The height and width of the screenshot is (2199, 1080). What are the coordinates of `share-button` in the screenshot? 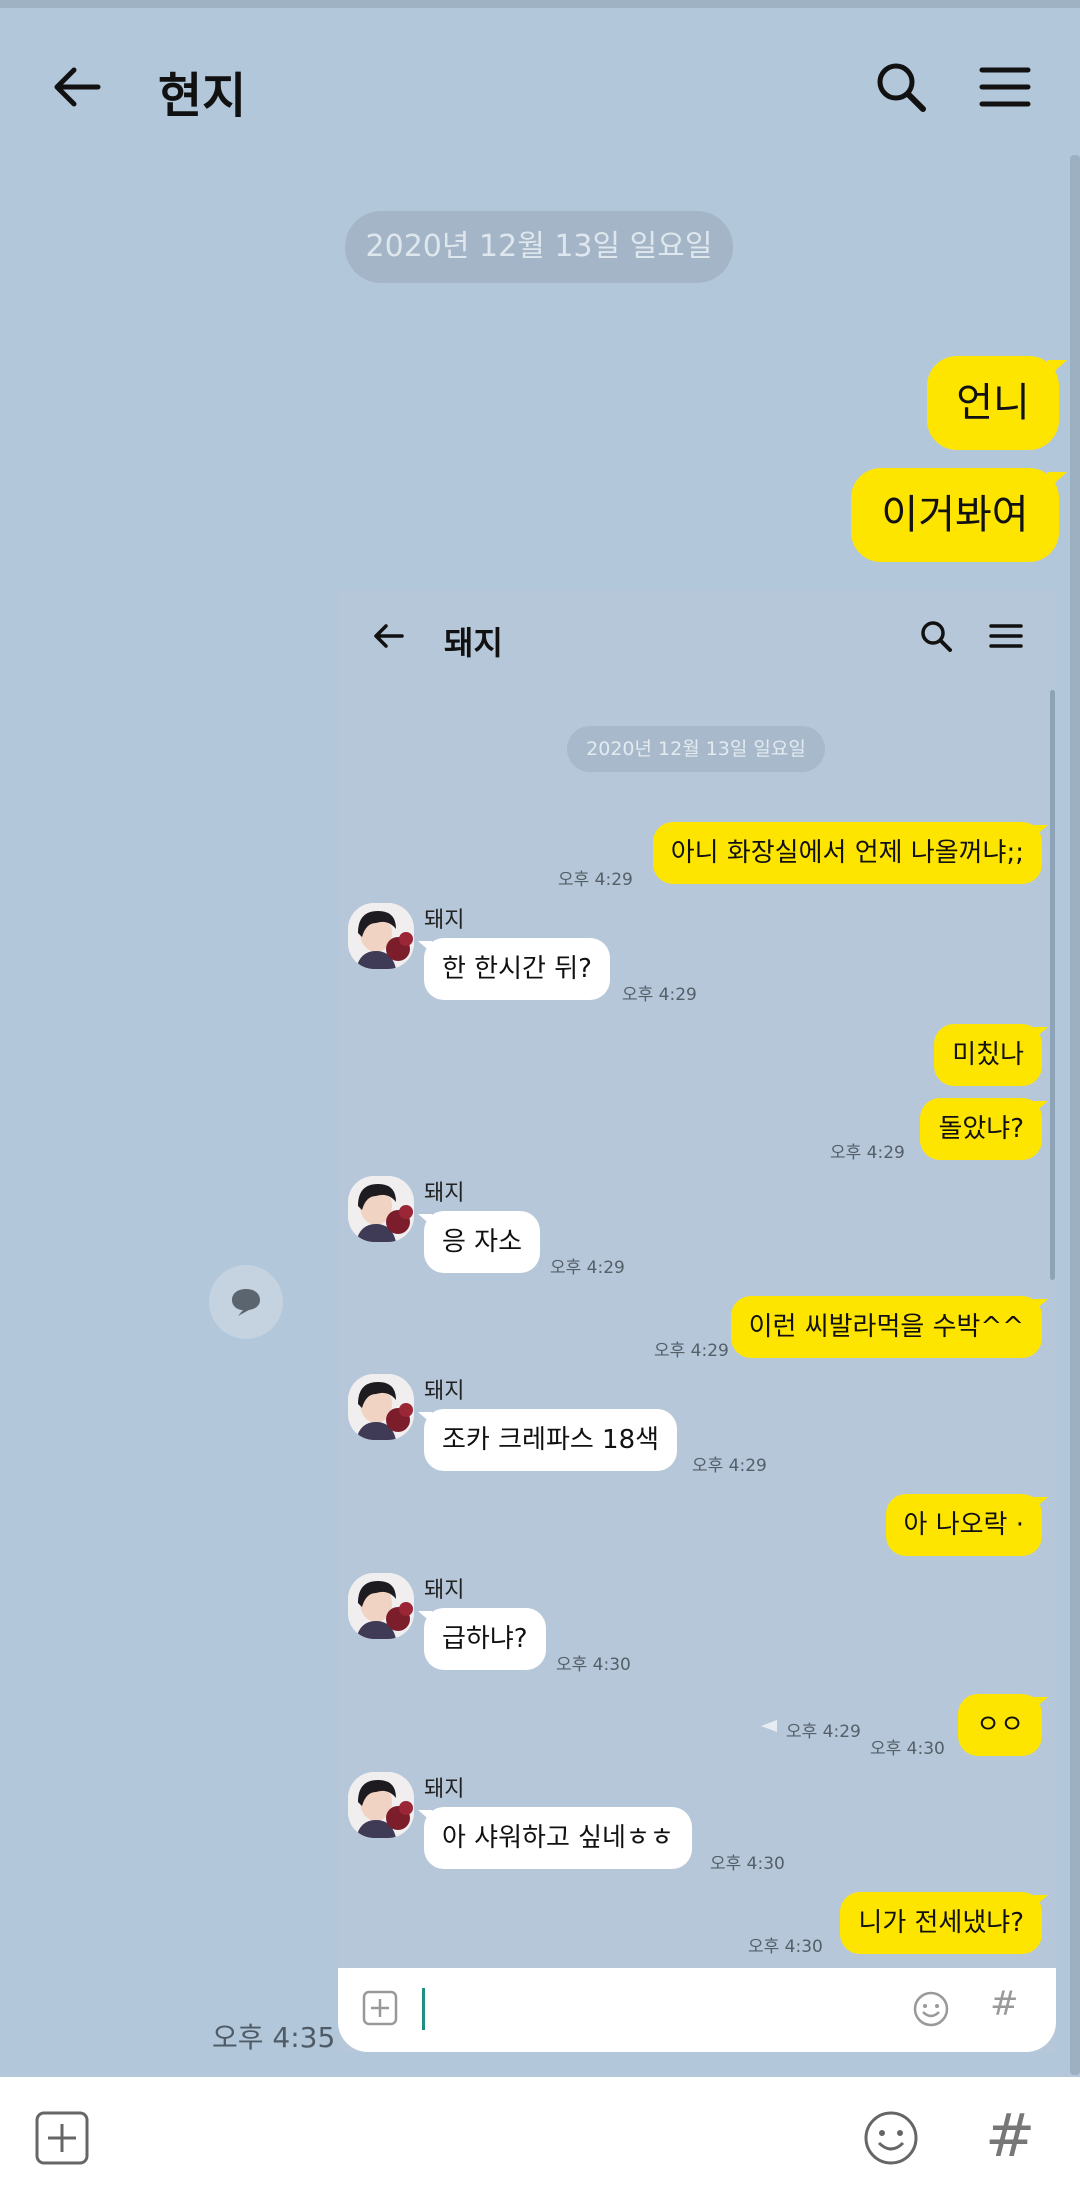 It's located at (246, 1302).